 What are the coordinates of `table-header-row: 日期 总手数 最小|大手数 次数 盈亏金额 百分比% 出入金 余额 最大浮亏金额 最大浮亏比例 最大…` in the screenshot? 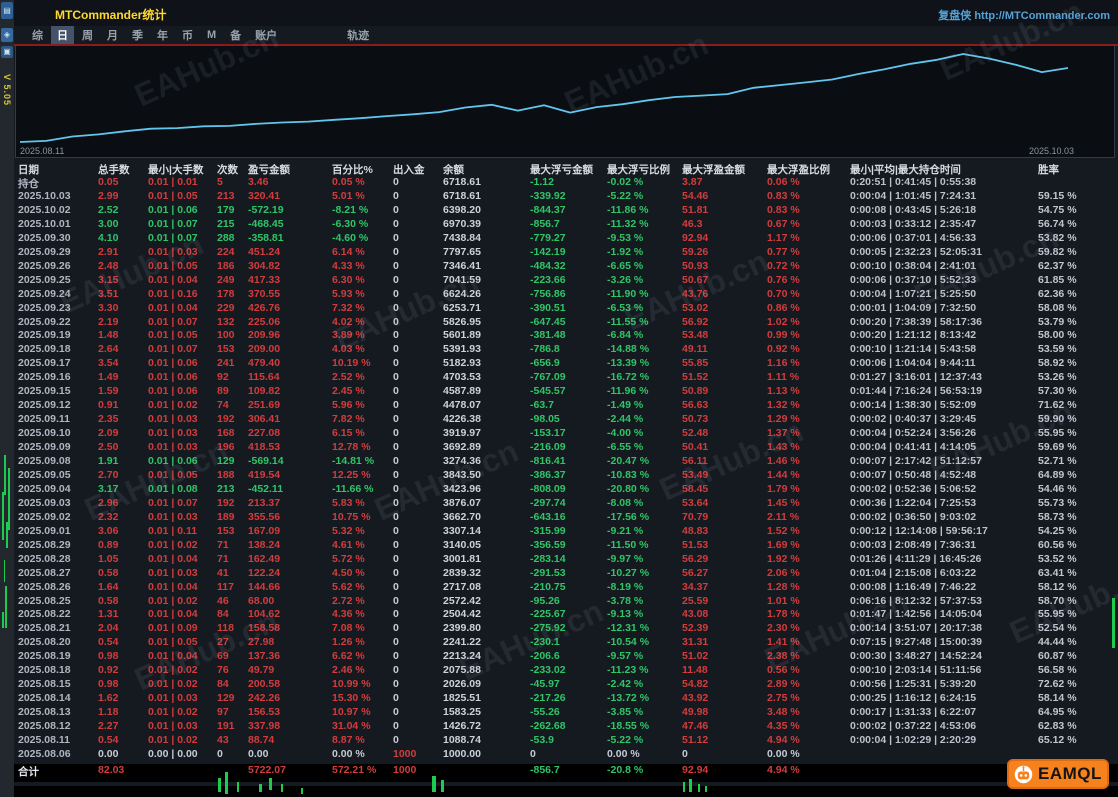 It's located at (566, 169).